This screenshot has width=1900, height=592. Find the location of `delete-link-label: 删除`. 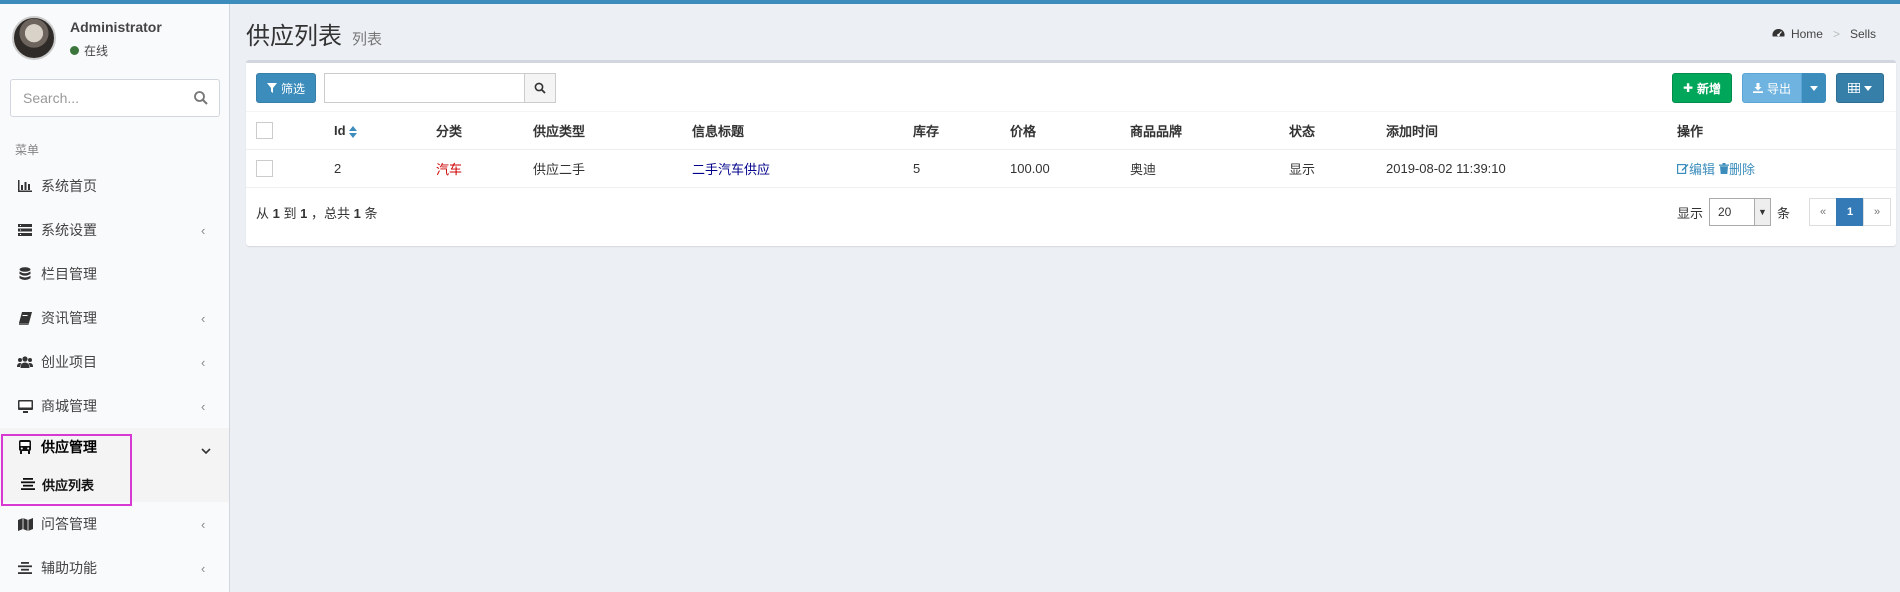

delete-link-label: 删除 is located at coordinates (1742, 169).